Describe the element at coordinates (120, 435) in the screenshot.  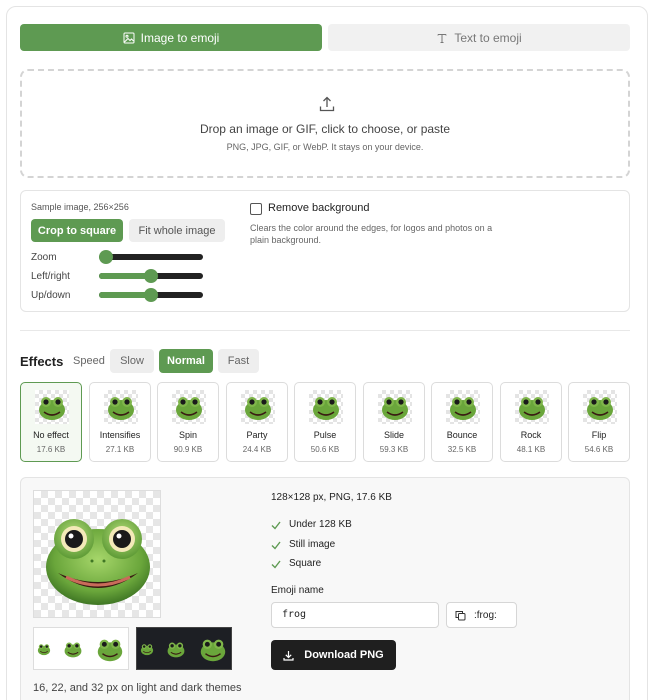
I see `effect-name: Intensifies` at that location.